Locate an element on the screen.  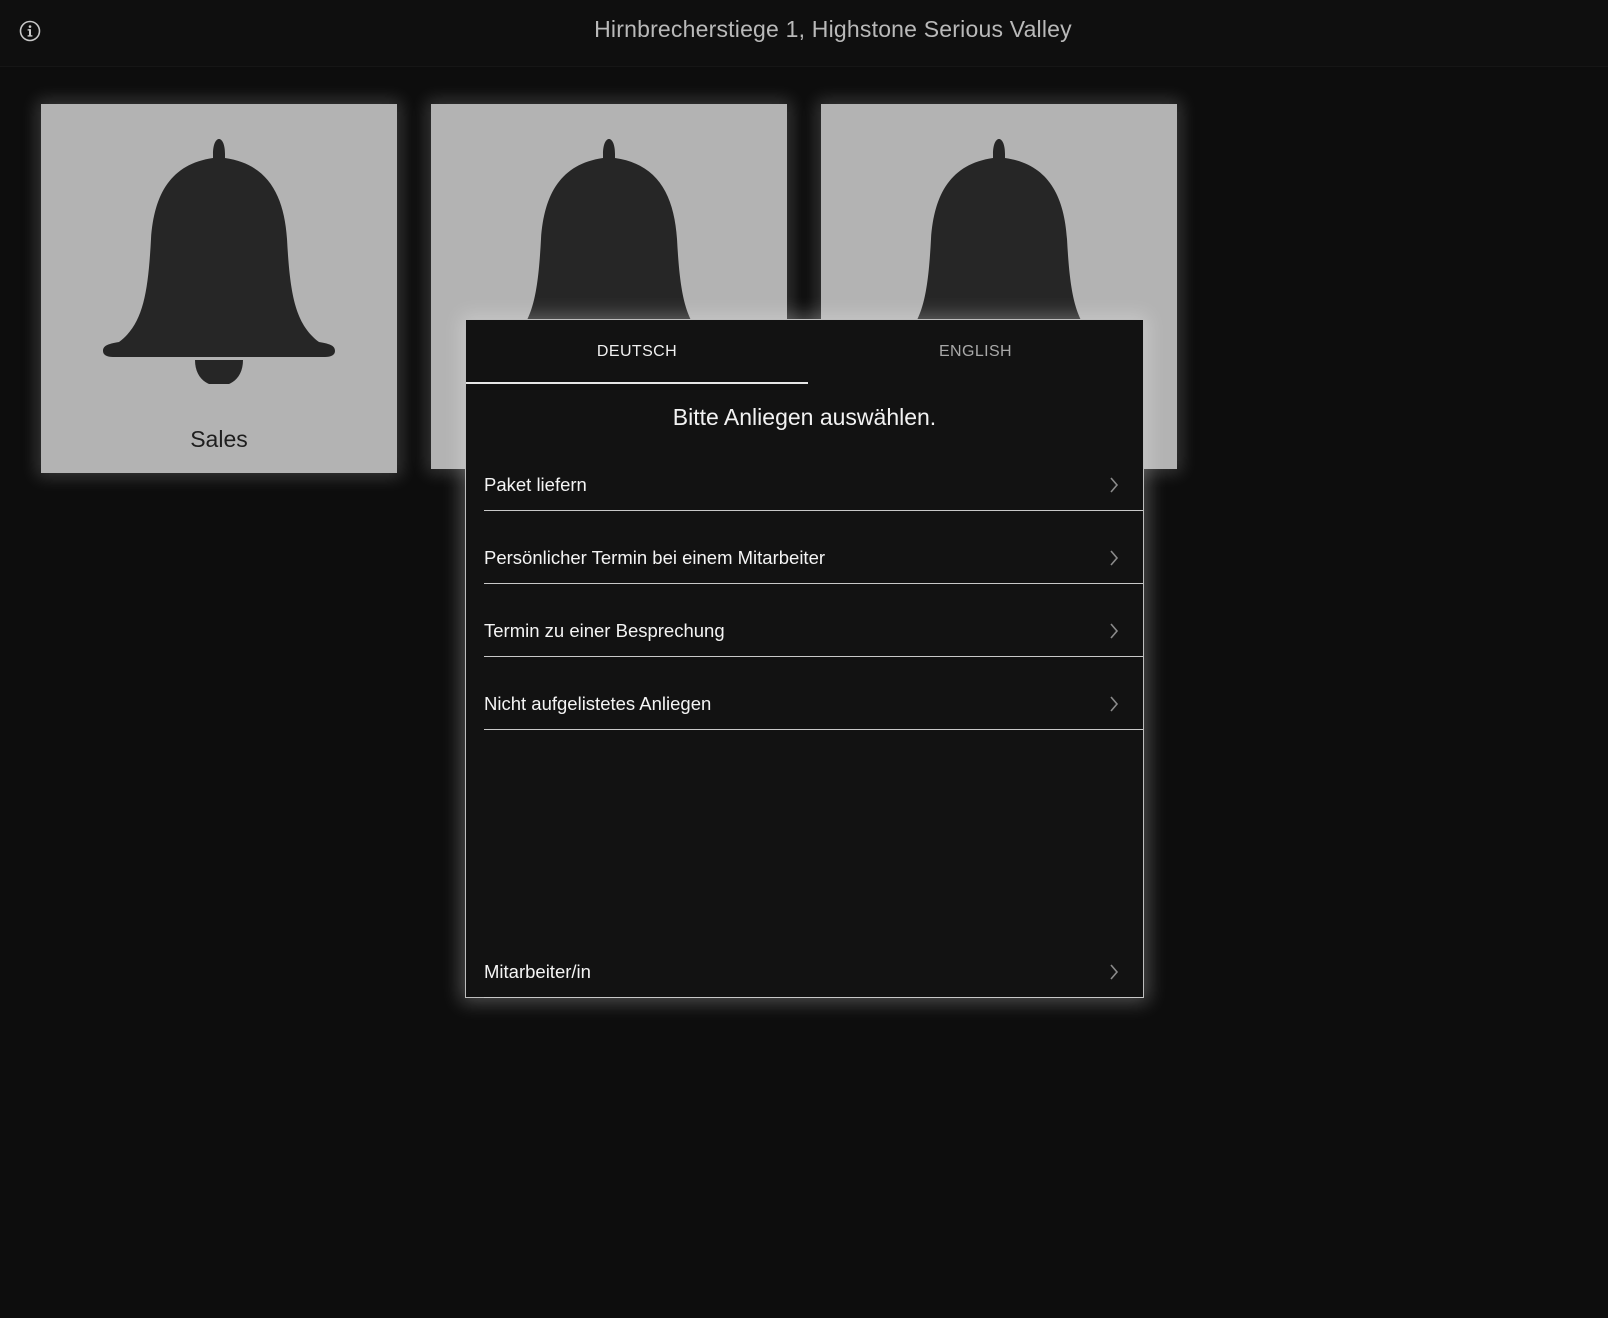
option-label: Mitarbeiter/in is located at coordinates (537, 971).